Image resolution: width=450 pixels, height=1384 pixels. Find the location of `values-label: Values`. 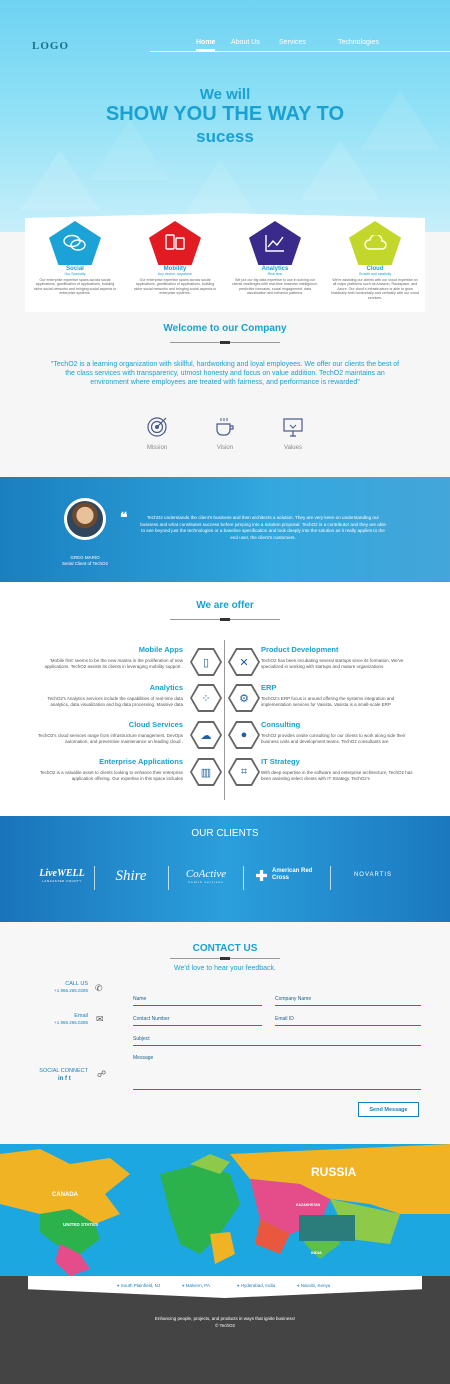

values-label: Values is located at coordinates (293, 448).